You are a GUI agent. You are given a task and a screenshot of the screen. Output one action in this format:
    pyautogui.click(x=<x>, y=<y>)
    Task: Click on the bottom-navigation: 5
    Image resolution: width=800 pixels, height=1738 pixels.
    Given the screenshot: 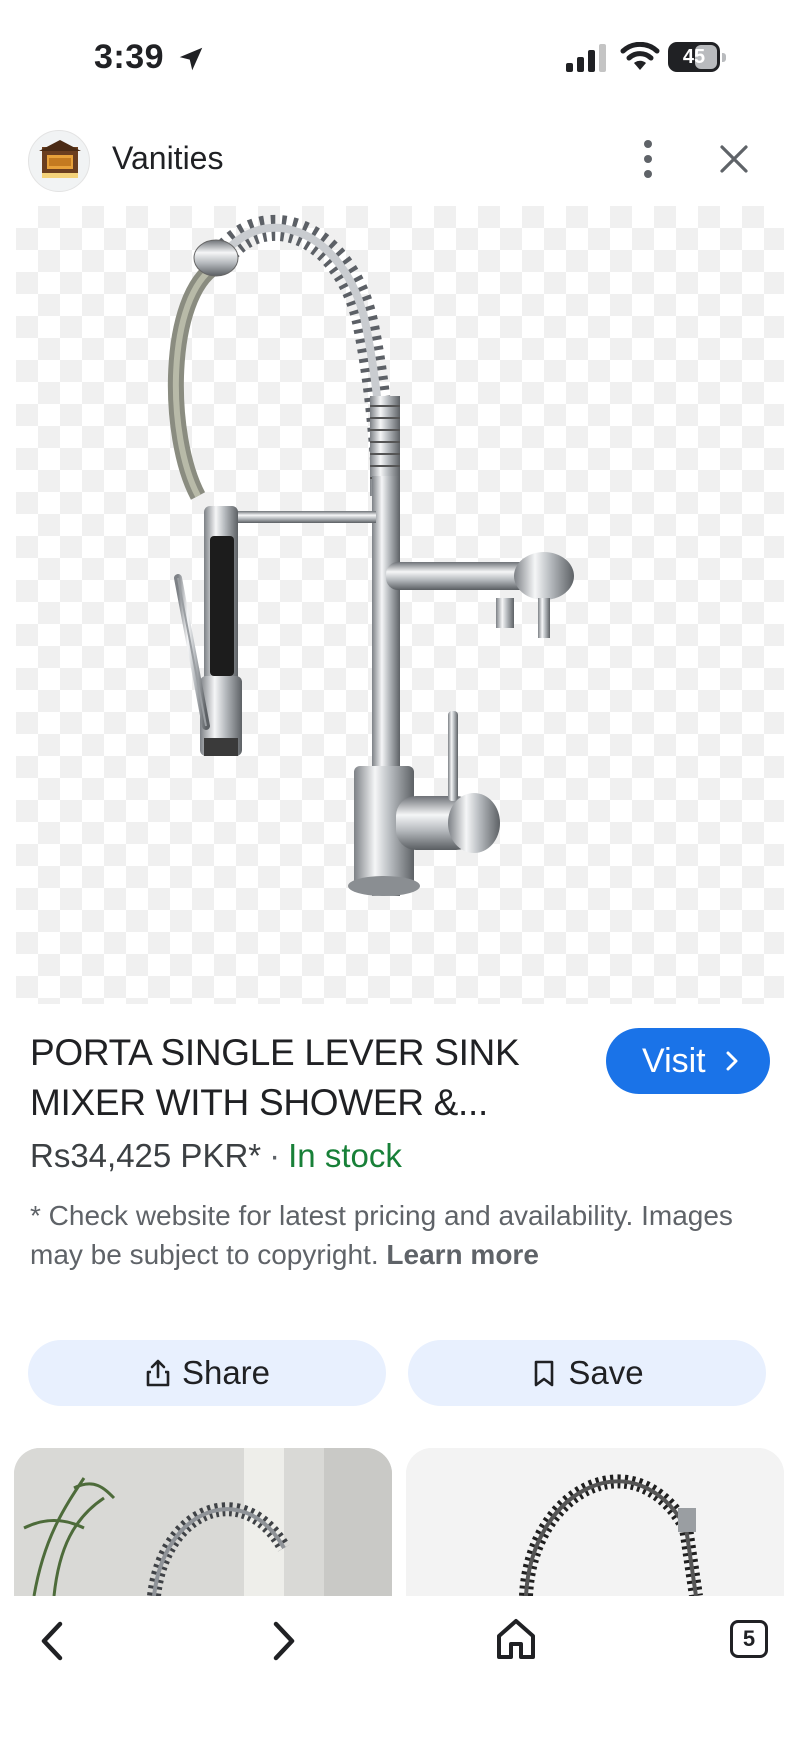 What is the action you would take?
    pyautogui.click(x=400, y=1667)
    